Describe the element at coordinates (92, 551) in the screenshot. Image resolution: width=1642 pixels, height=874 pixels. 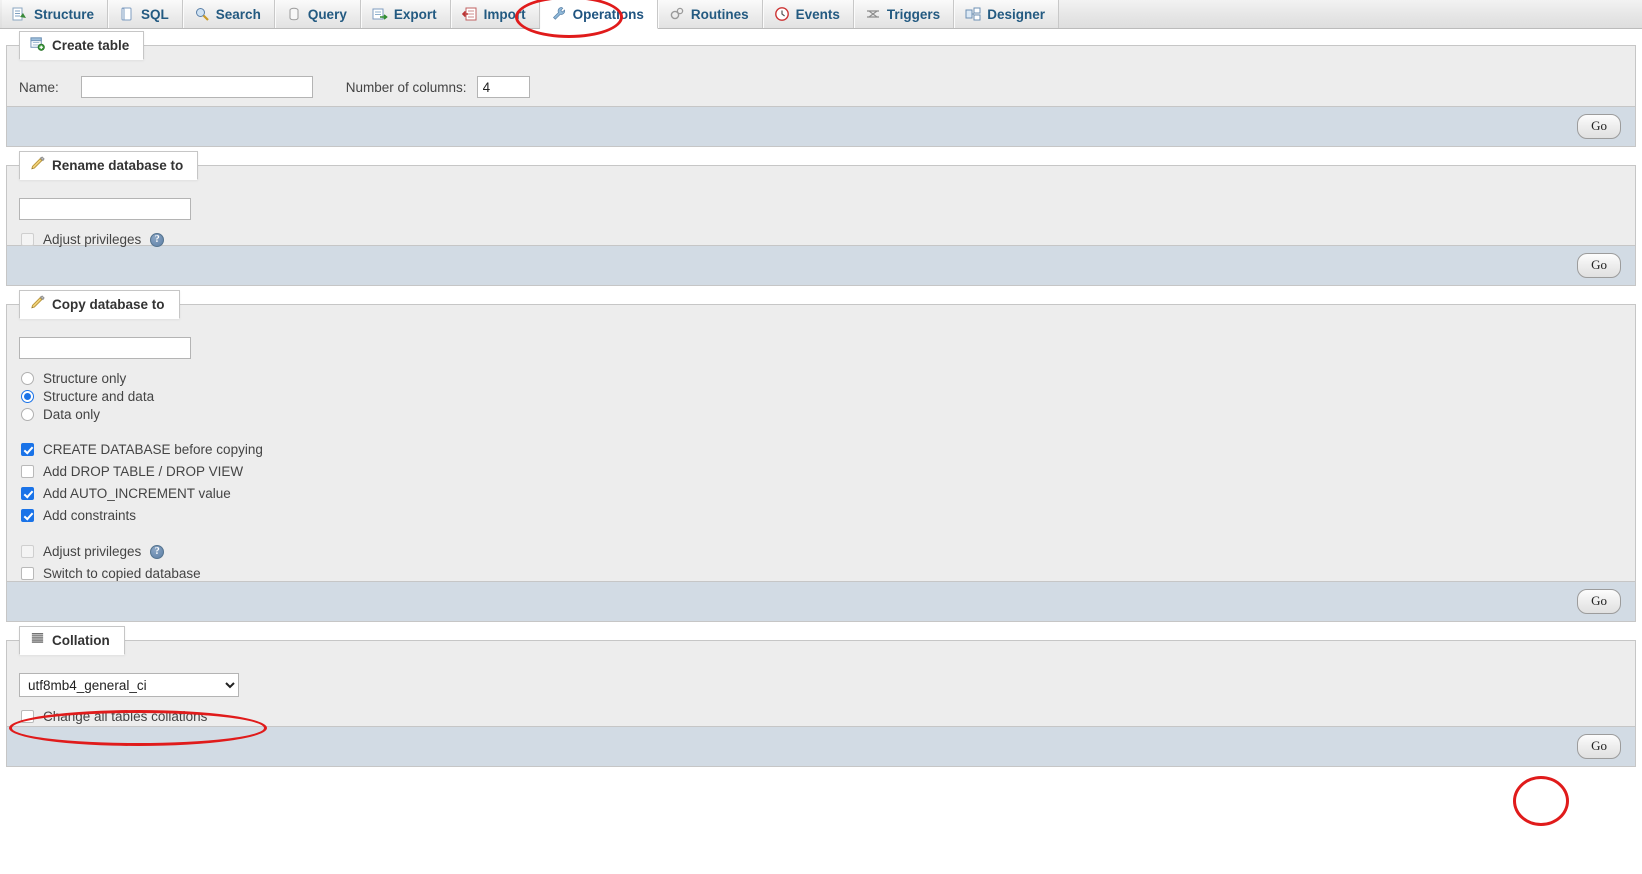
I see `copy-adjust-privileges-label: Adjust privileges` at that location.